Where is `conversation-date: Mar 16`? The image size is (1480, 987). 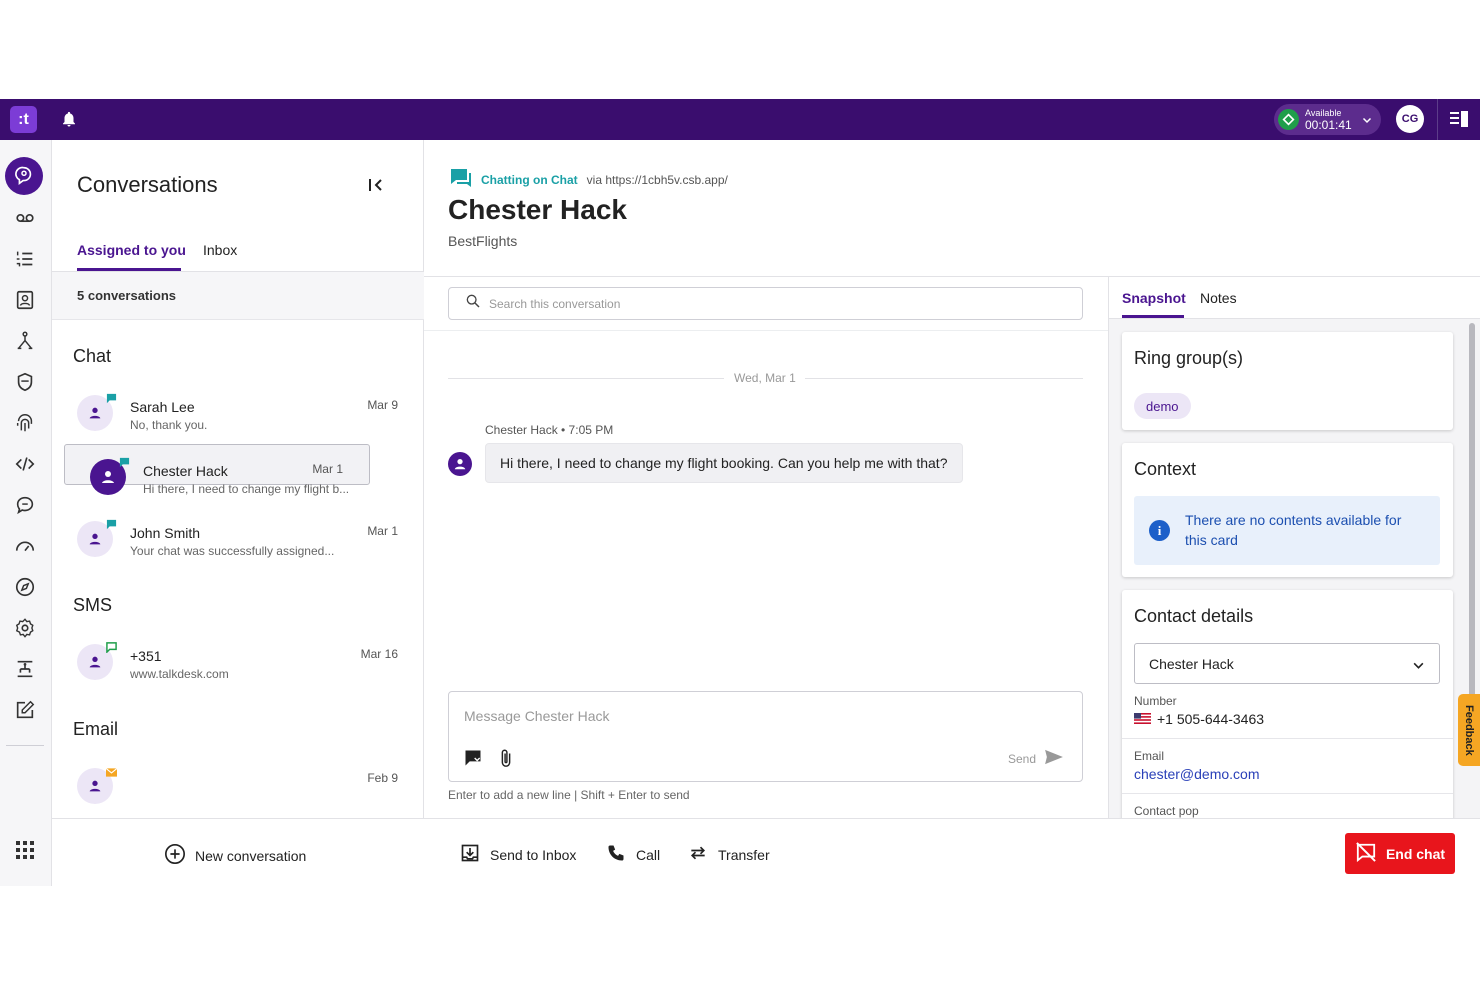
conversation-date: Mar 16 is located at coordinates (379, 654).